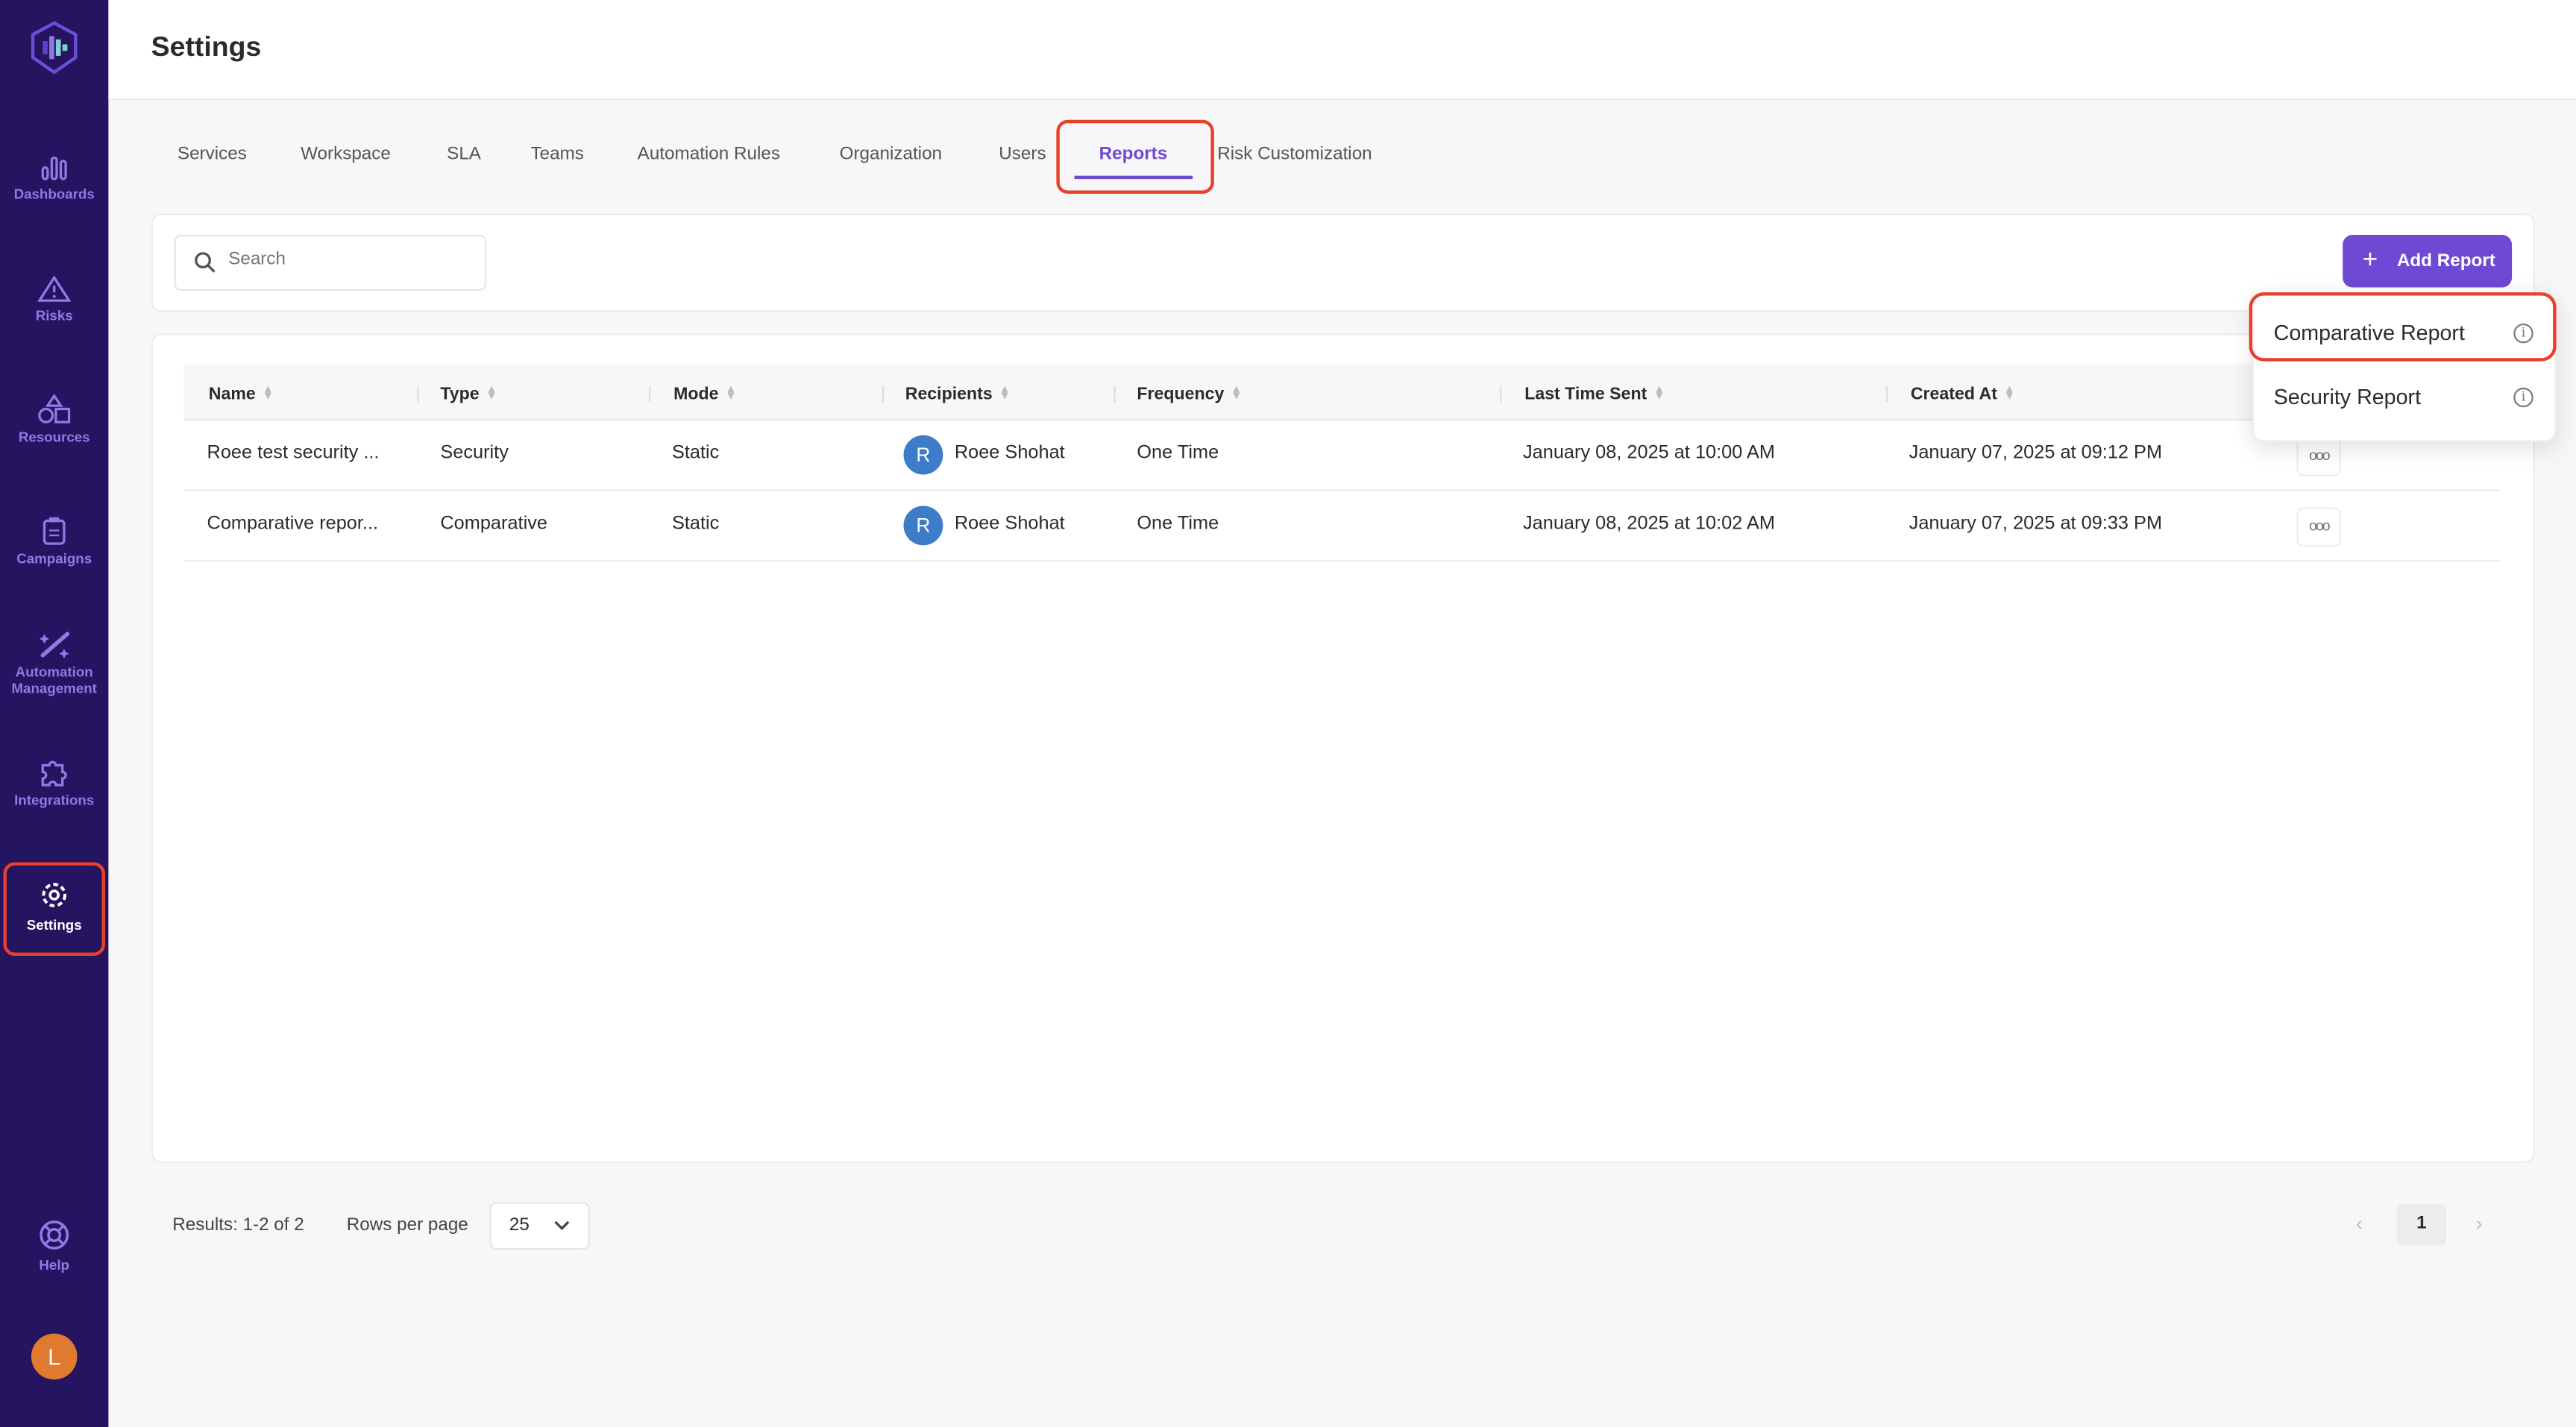 This screenshot has height=1427, width=2576. What do you see at coordinates (891, 155) in the screenshot?
I see `tab-organization: Organization` at bounding box center [891, 155].